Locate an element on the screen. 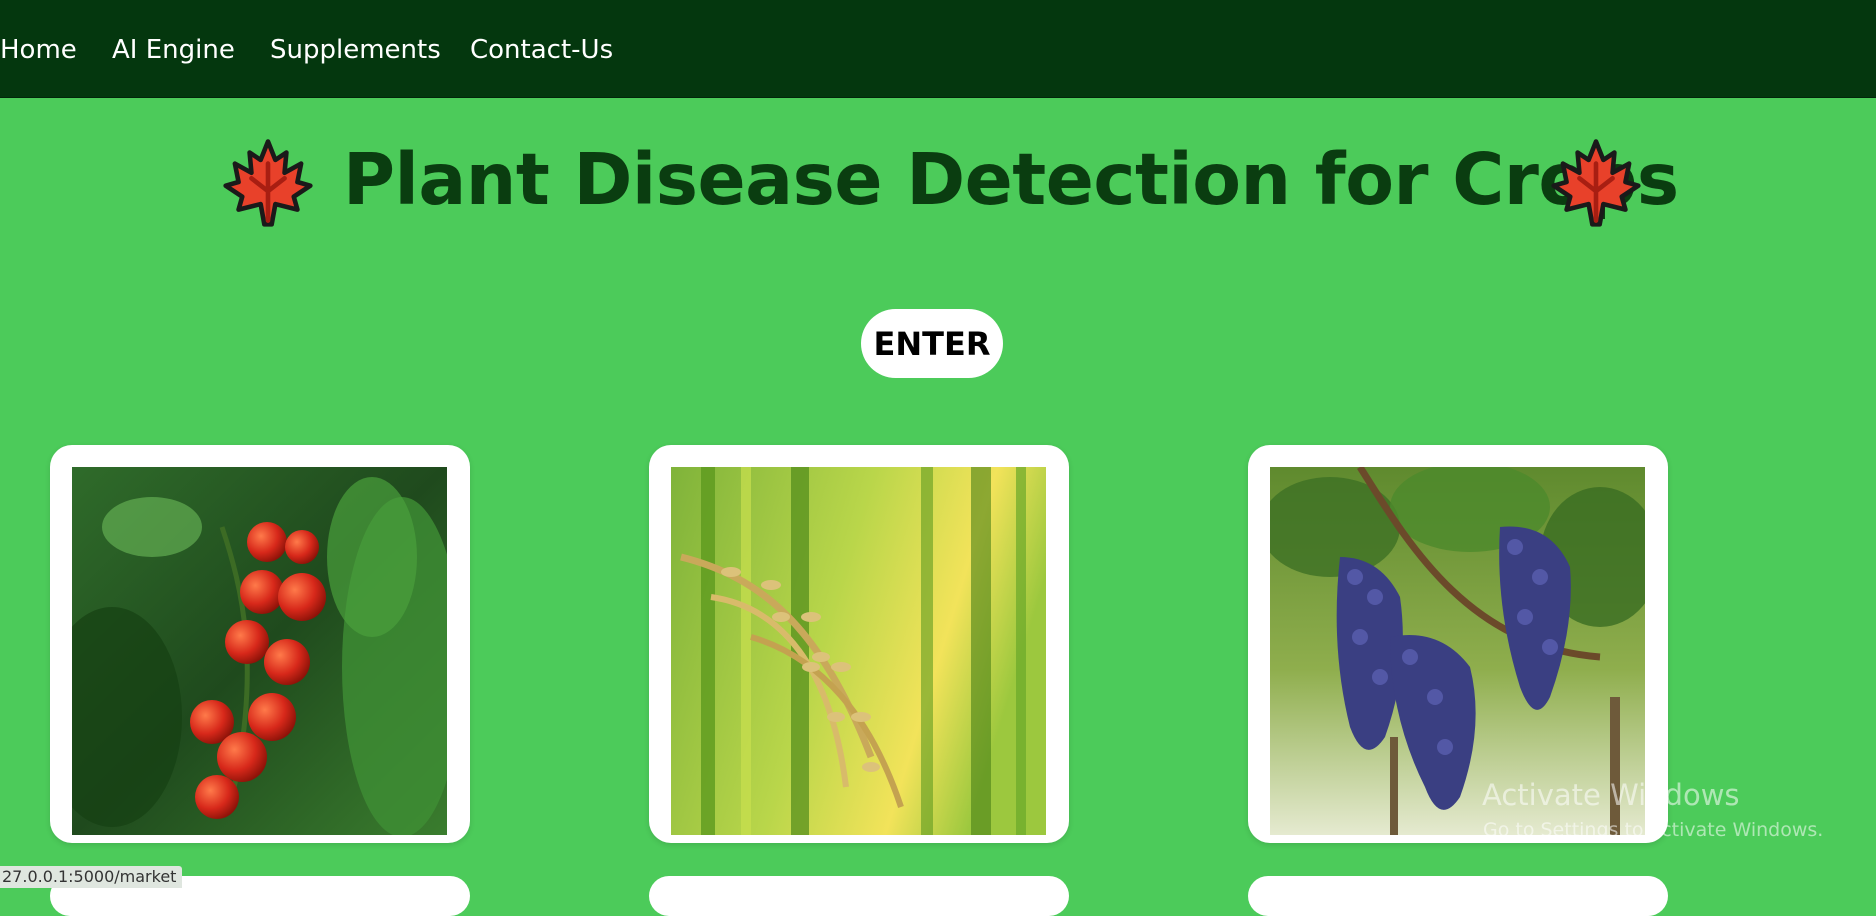 The height and width of the screenshot is (916, 1876). page-header: Plant Disease Detection for Crops is located at coordinates (938, 180).